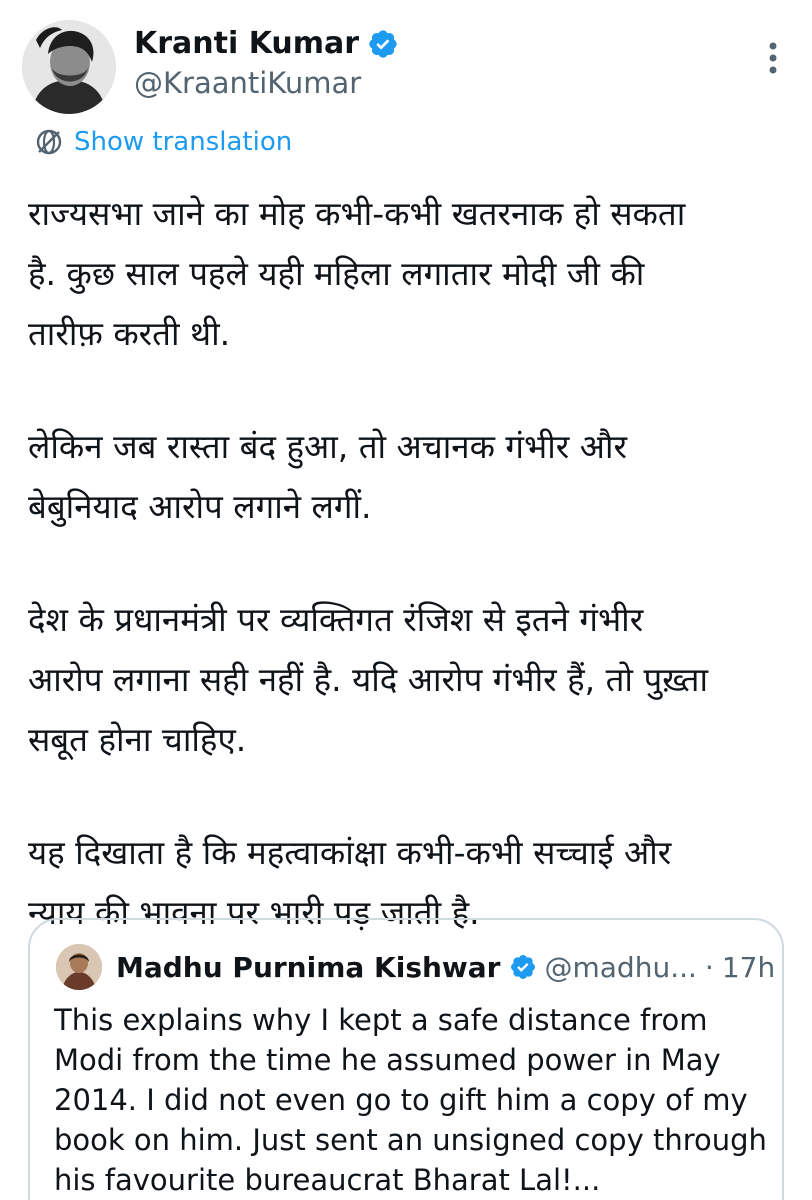  What do you see at coordinates (748, 967) in the screenshot?
I see `quoted-timestamp: 17h` at bounding box center [748, 967].